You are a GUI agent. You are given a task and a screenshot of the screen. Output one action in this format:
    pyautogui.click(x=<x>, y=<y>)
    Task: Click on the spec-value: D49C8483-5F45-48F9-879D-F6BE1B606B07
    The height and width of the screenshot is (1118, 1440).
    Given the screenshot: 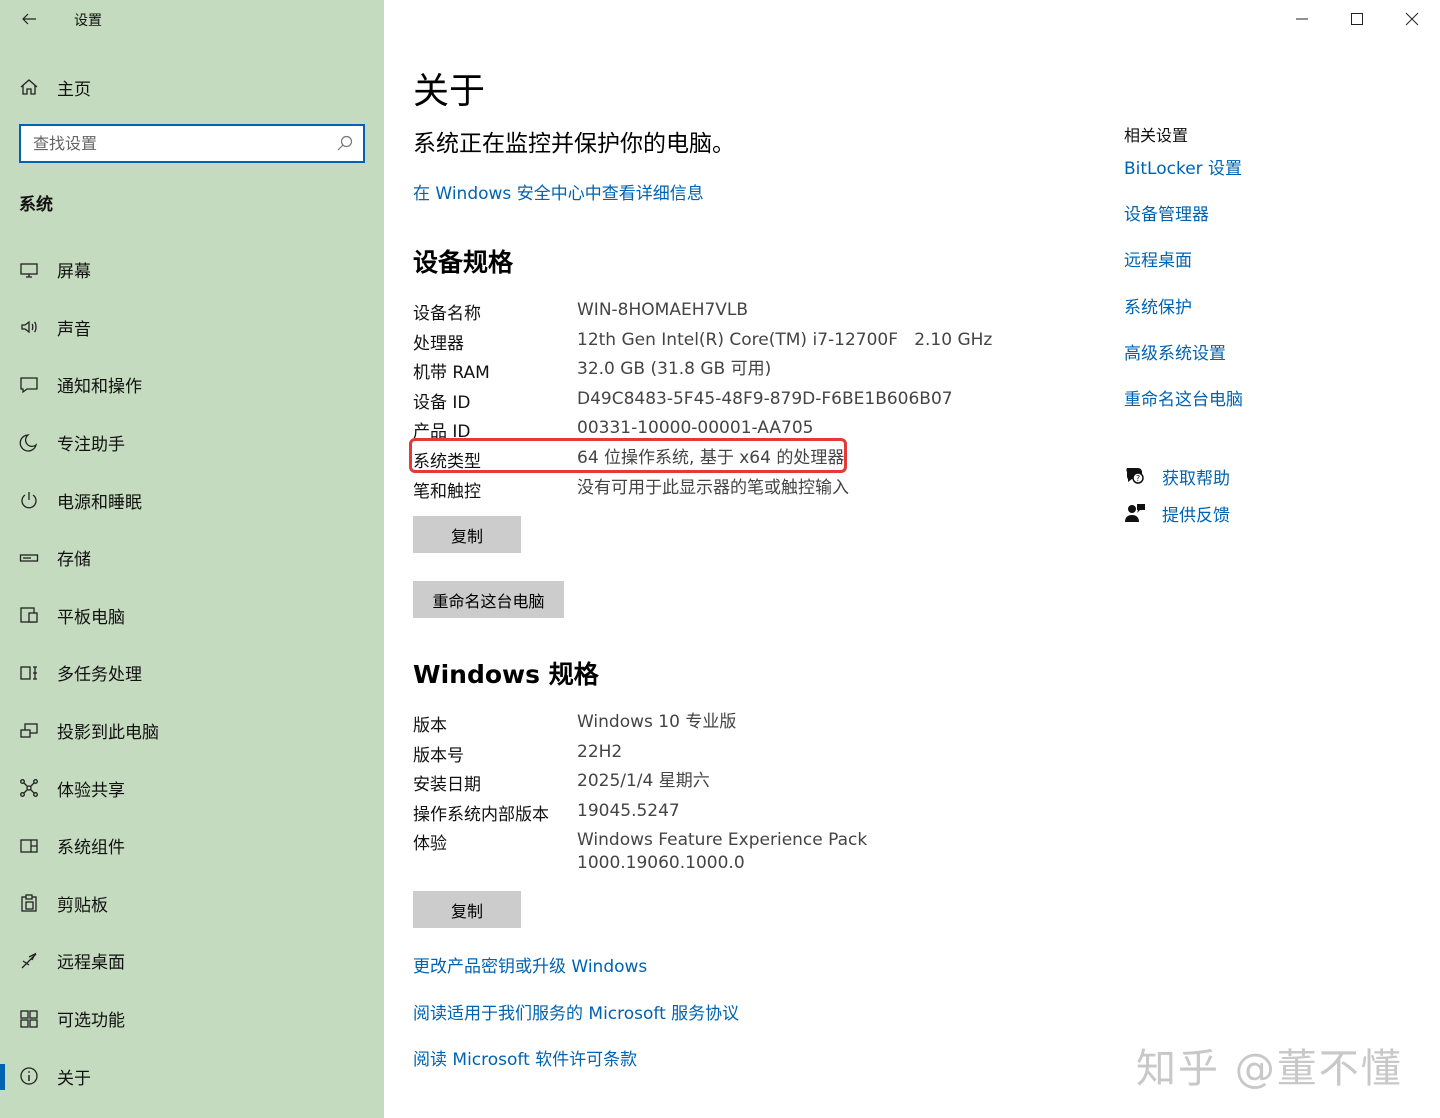 What is the action you would take?
    pyautogui.click(x=765, y=398)
    